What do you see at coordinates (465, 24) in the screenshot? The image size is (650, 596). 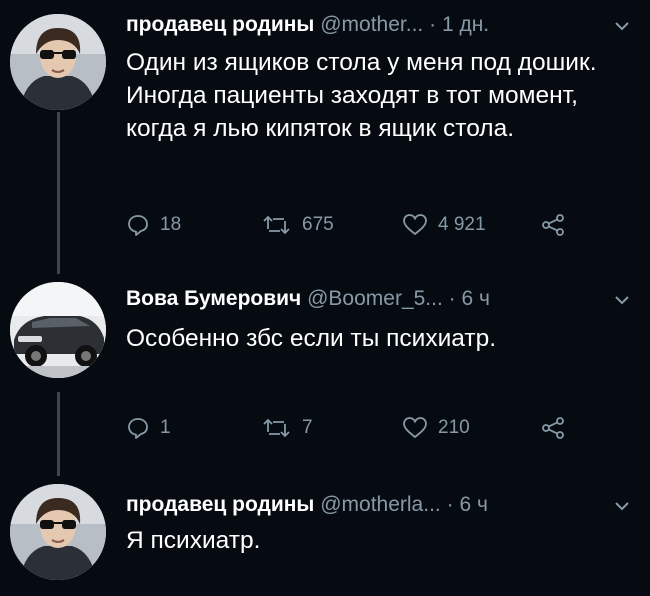 I see `timestamp: 1 дн.` at bounding box center [465, 24].